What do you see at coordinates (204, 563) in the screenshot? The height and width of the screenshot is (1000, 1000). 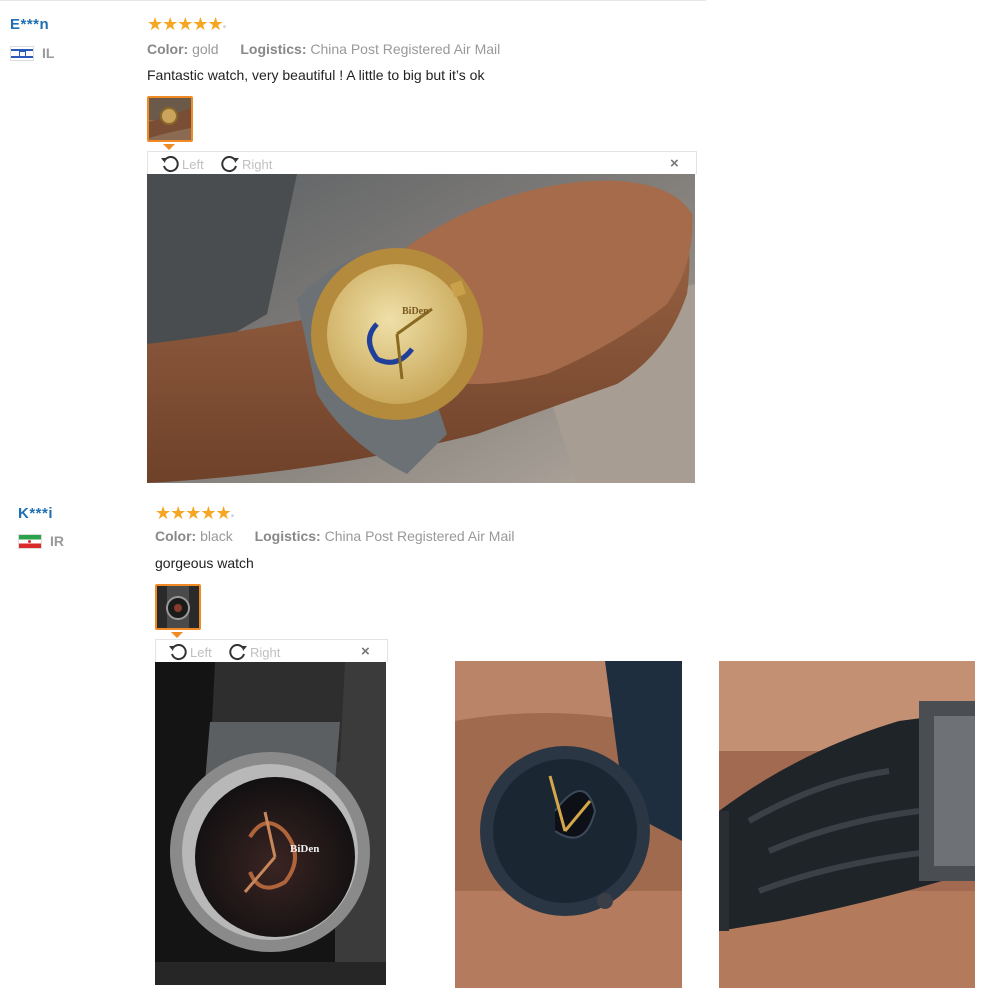 I see `review-text: gorgeous watch` at bounding box center [204, 563].